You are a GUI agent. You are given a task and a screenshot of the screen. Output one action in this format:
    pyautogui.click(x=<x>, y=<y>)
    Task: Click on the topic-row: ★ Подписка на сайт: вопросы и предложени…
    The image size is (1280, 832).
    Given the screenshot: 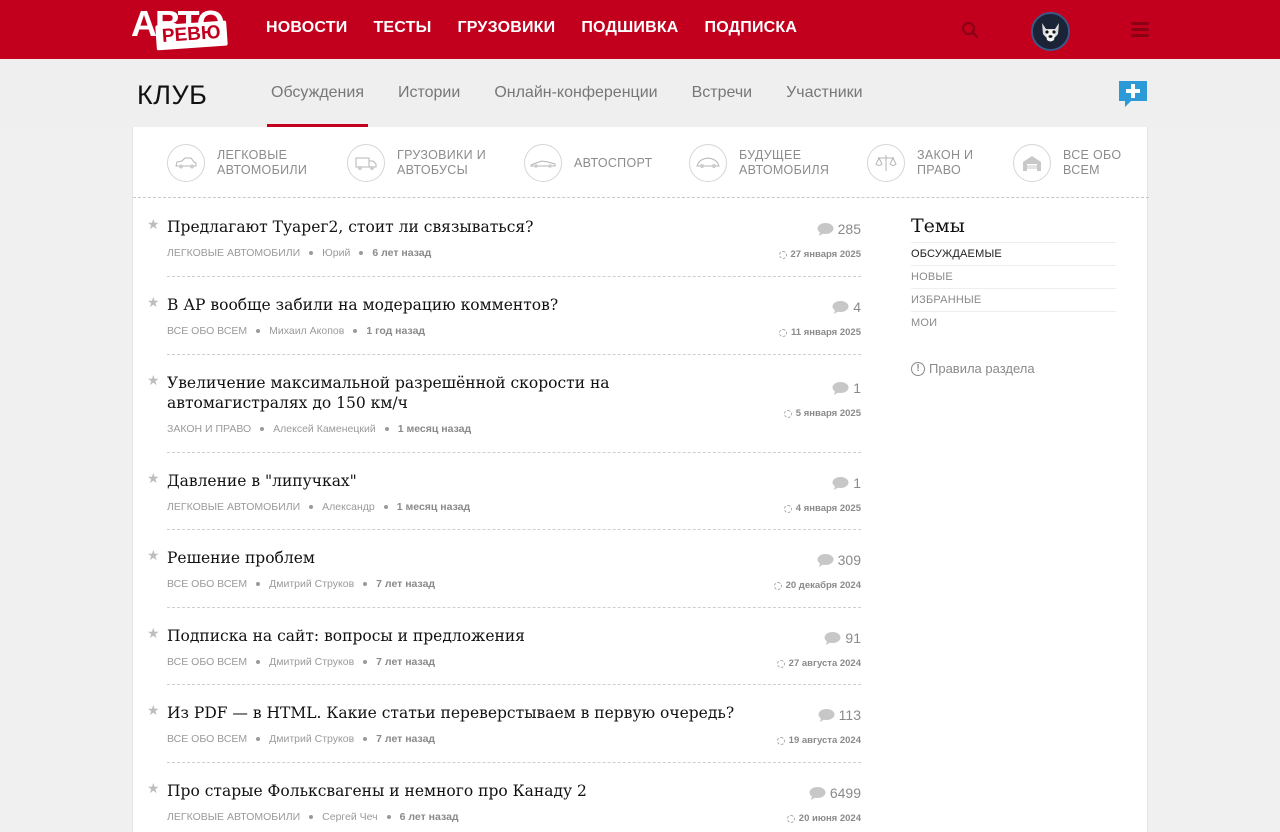 What is the action you would take?
    pyautogui.click(x=504, y=646)
    